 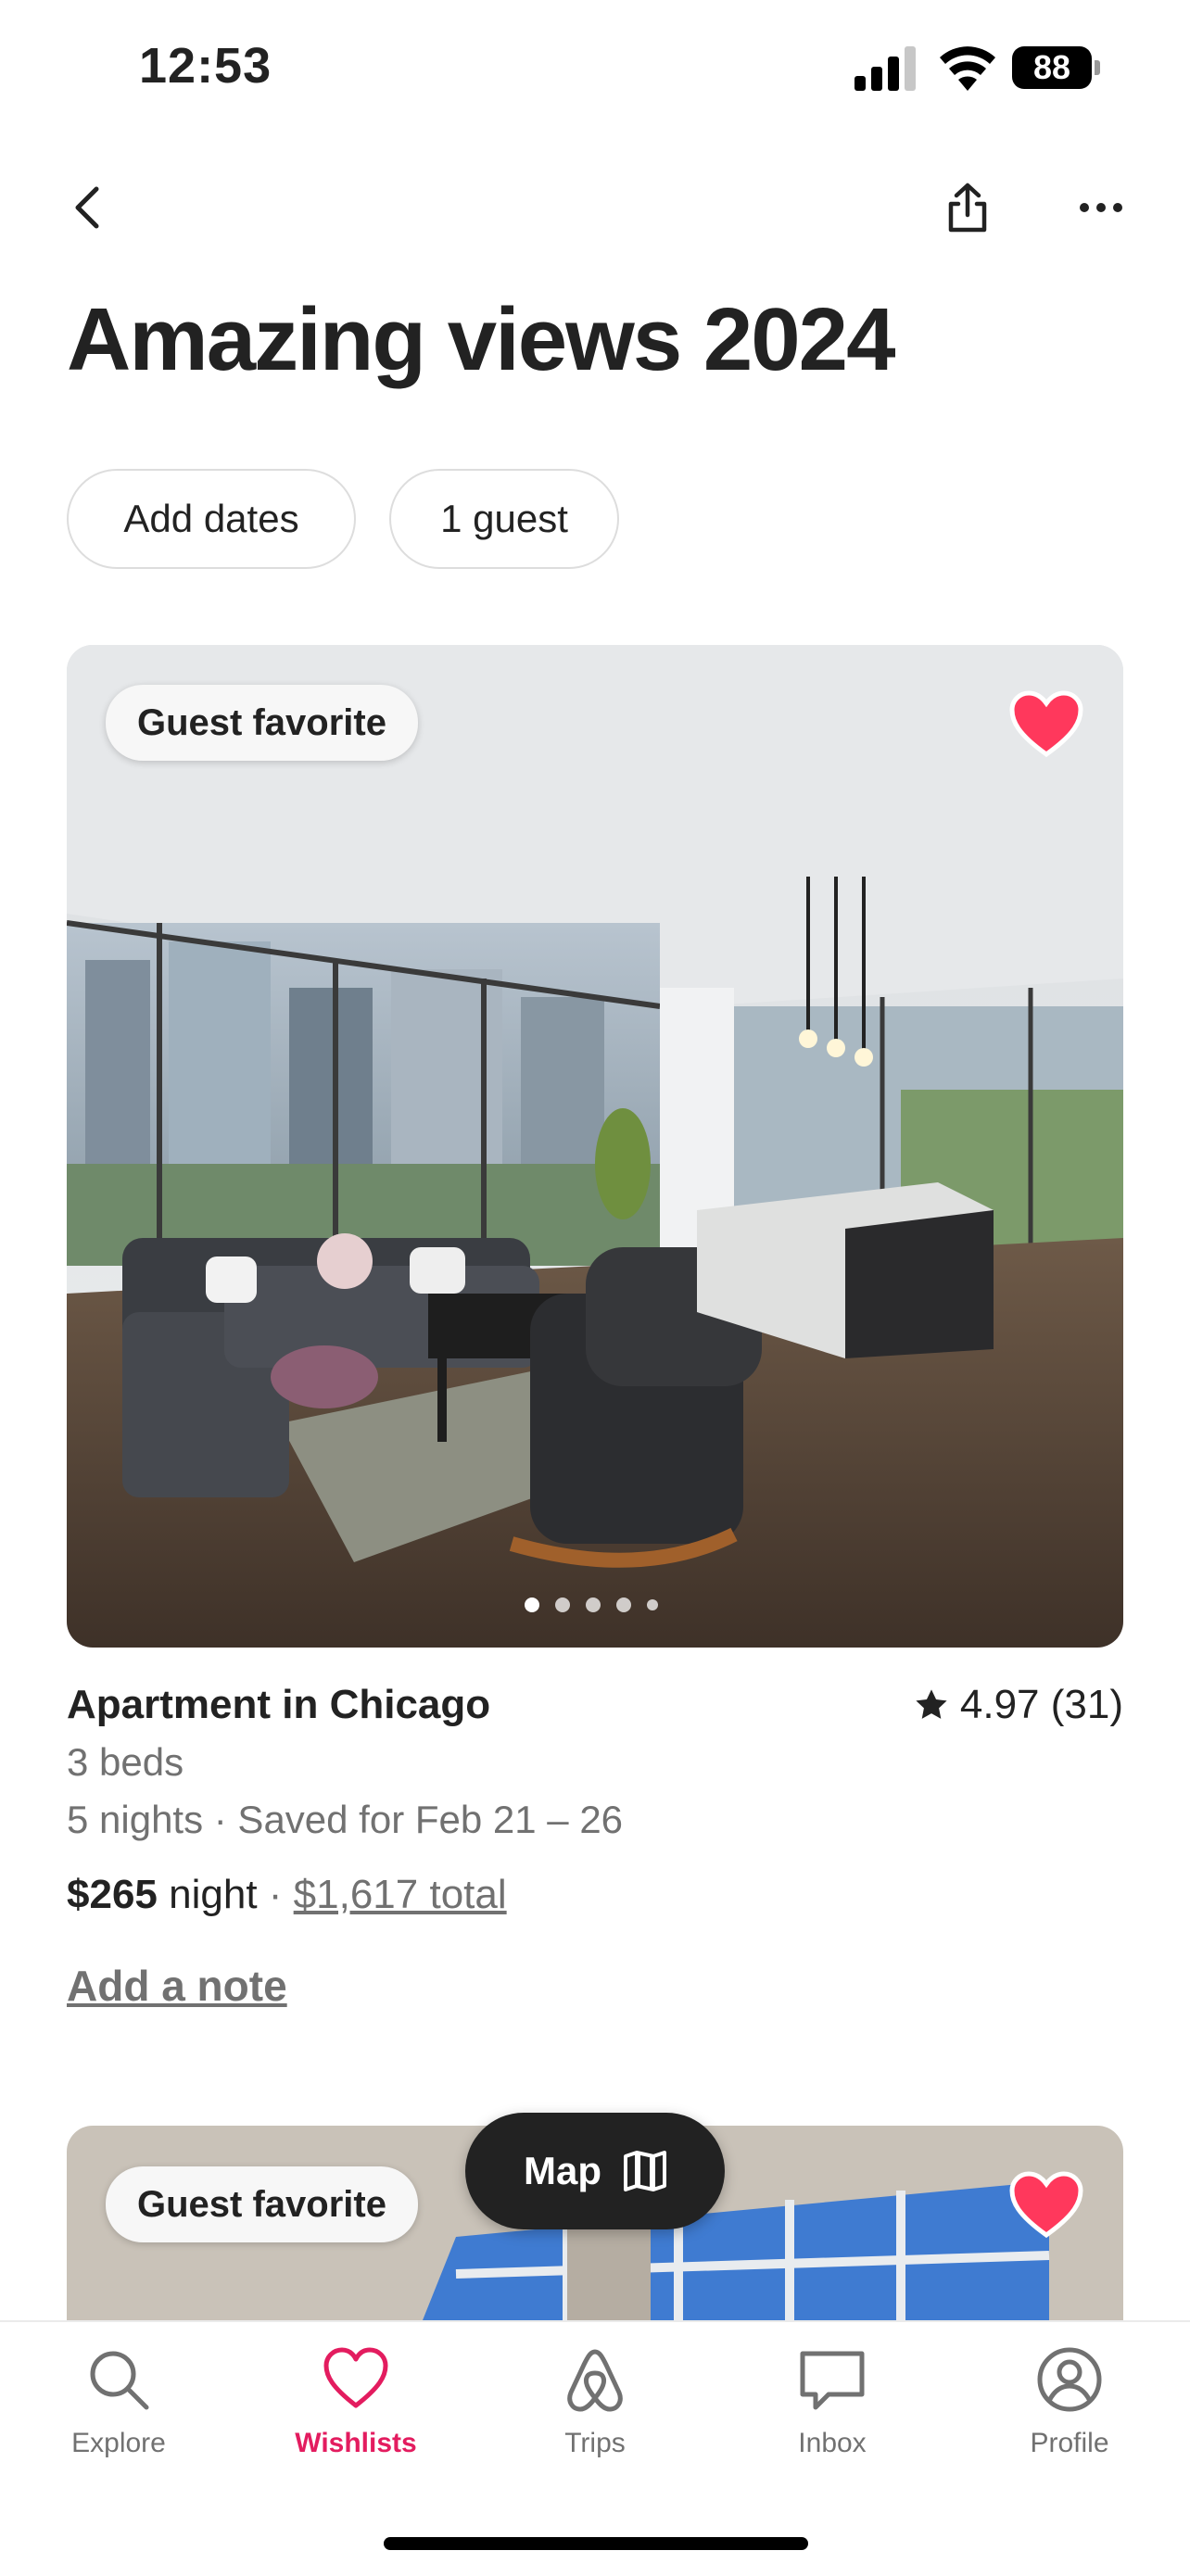 I want to click on more-icon, so click(x=1101, y=208).